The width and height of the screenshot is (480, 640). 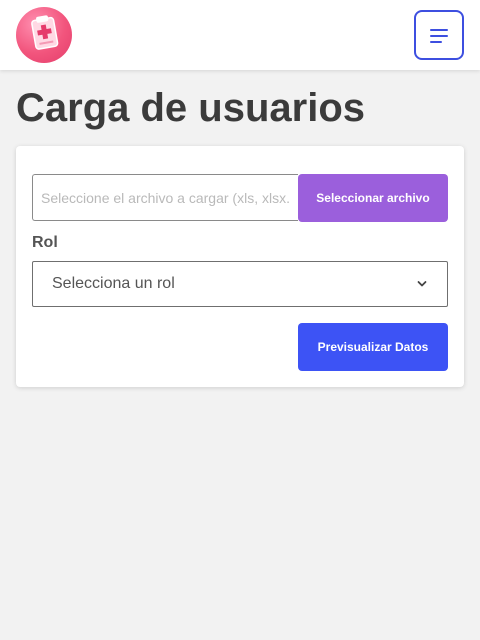 What do you see at coordinates (113, 283) in the screenshot?
I see `role-select-value: Selecciona un rol` at bounding box center [113, 283].